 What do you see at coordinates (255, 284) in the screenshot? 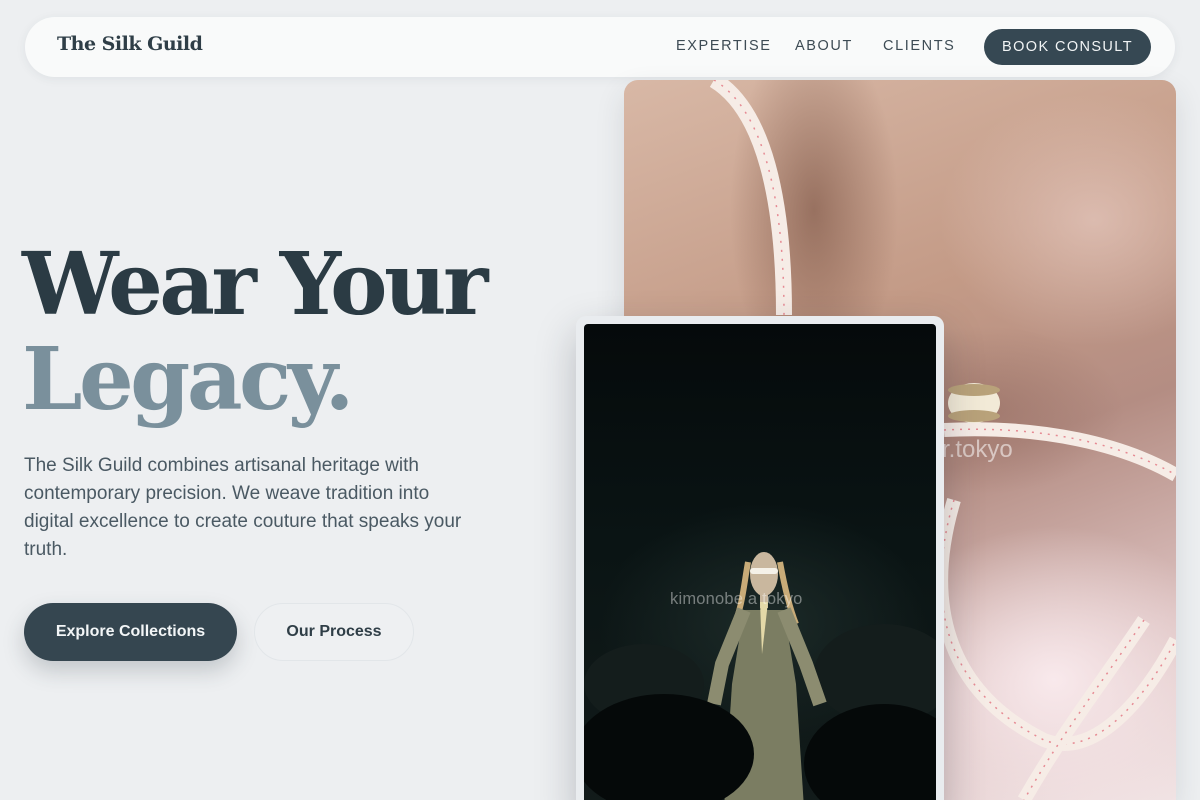
I see `hero-headline-line1: Wear Your` at bounding box center [255, 284].